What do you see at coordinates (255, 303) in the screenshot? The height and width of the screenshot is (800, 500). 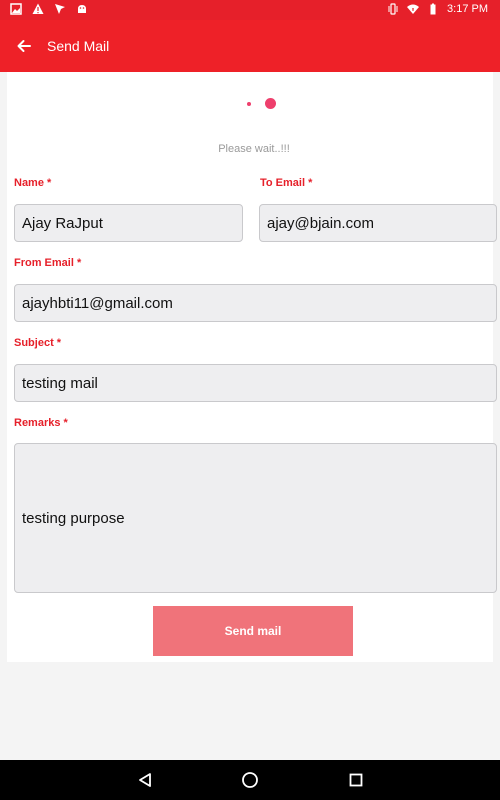 I see `from-email-field: ajayhbti11@gmail.com` at bounding box center [255, 303].